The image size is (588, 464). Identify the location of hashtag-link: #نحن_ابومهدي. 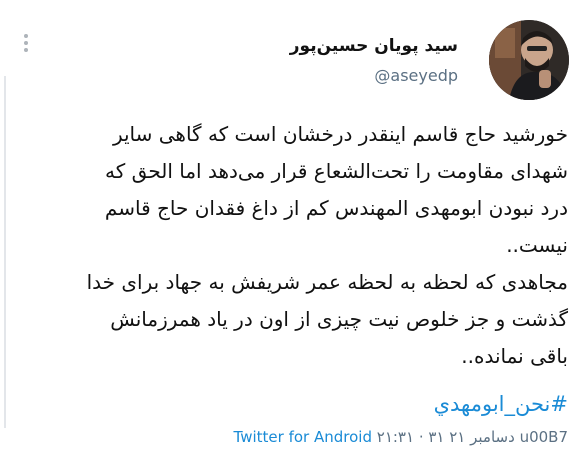
(501, 404).